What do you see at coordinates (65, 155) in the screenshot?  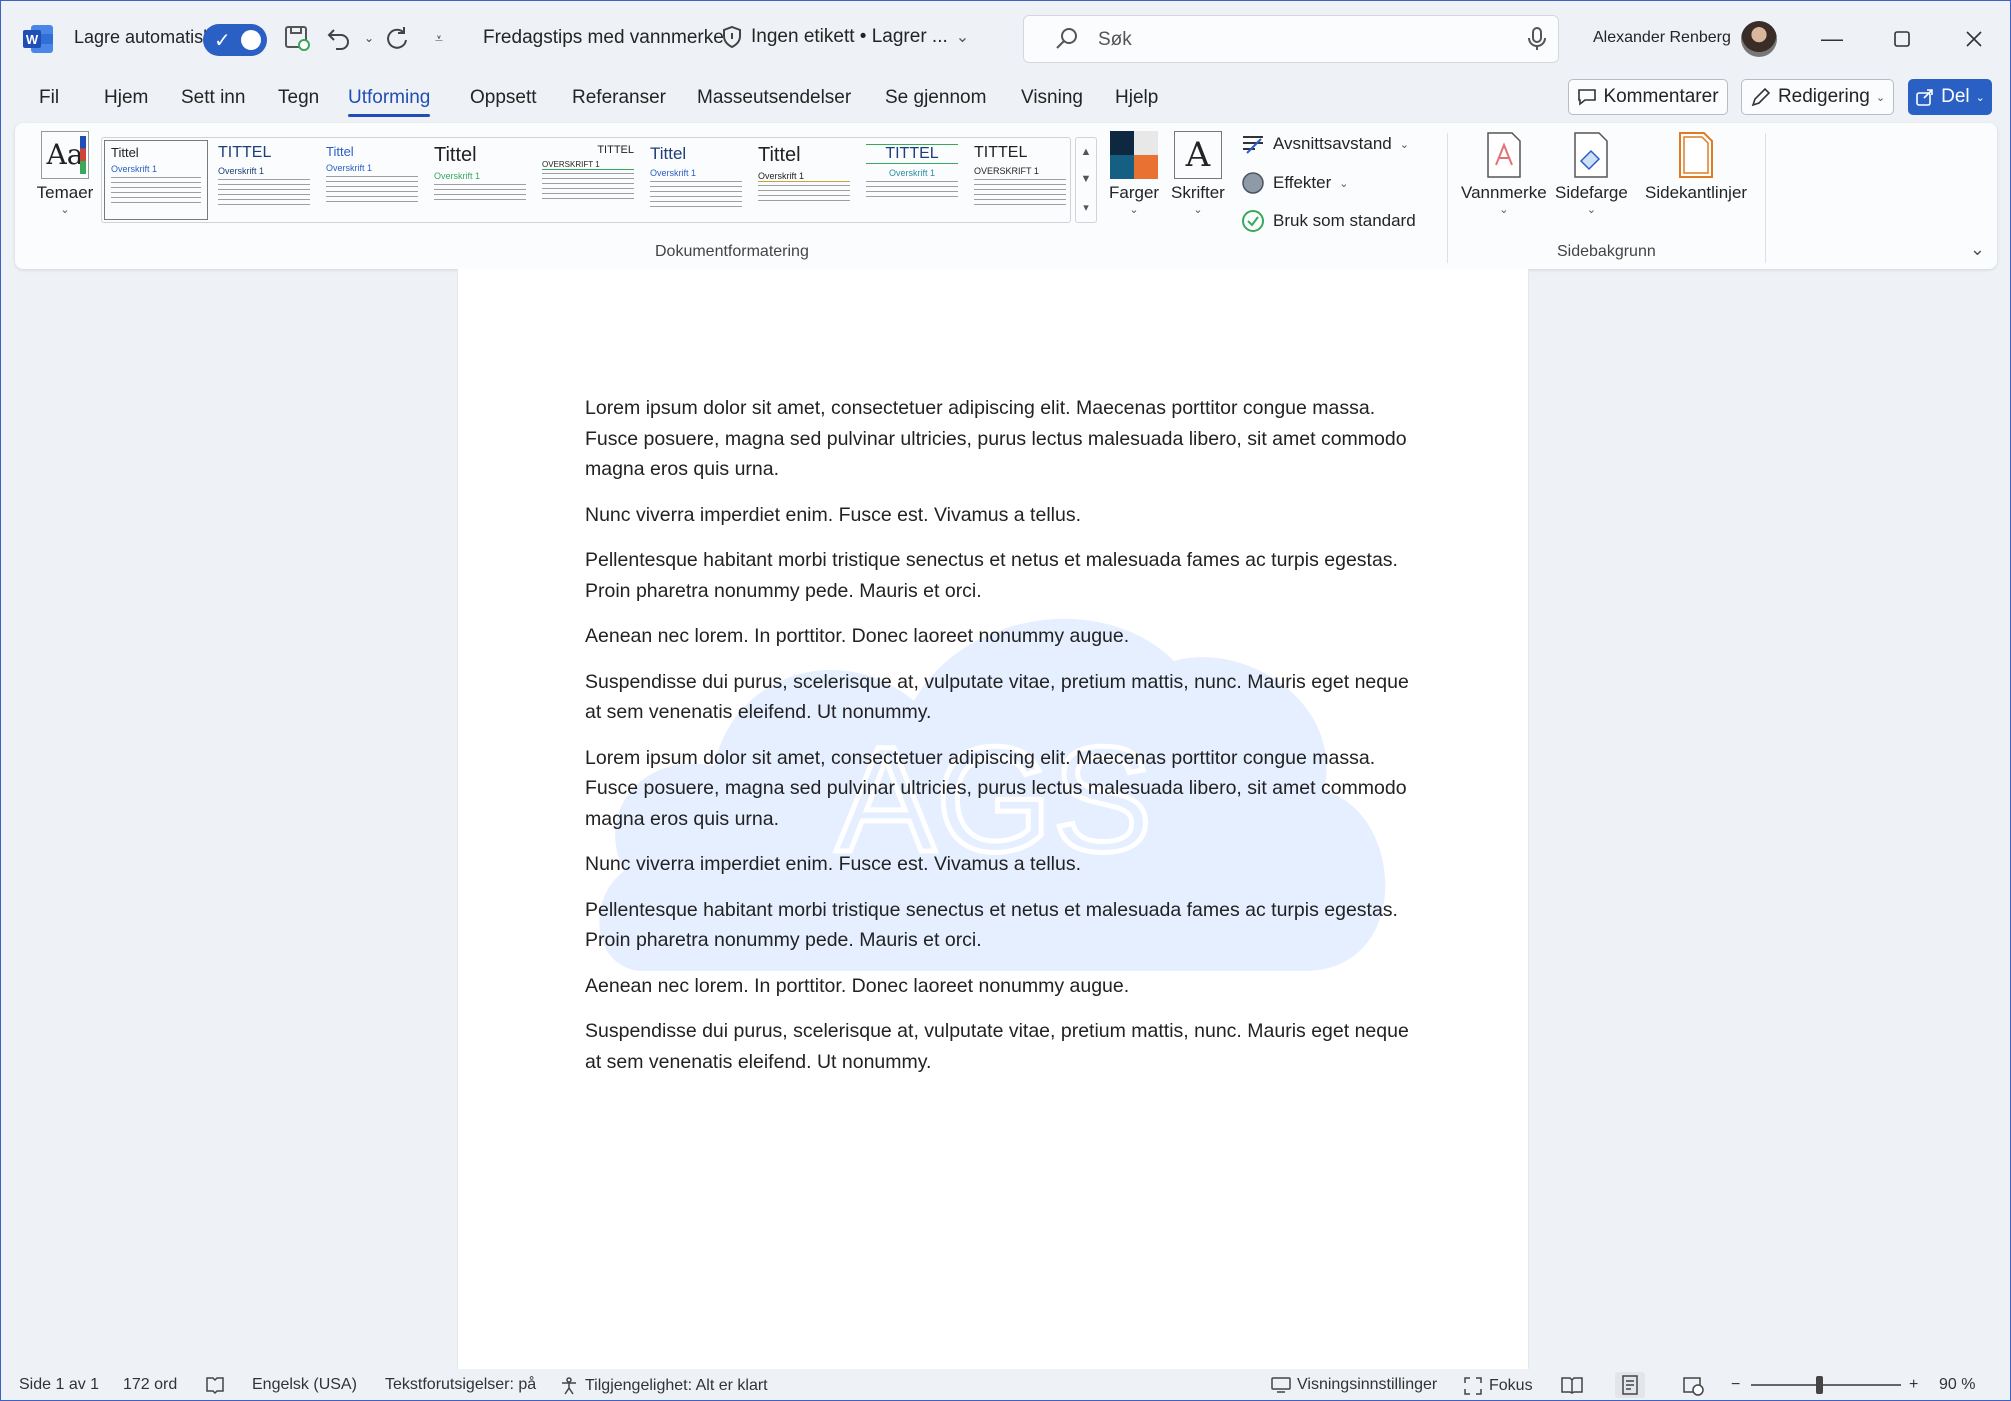 I see `themes-icon: Aa` at bounding box center [65, 155].